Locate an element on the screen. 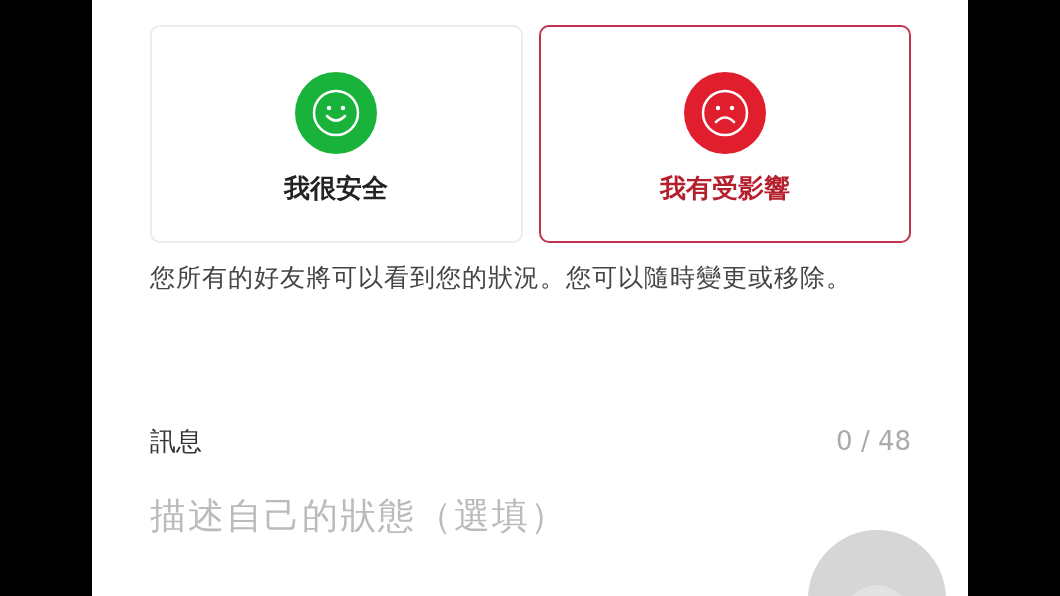 The width and height of the screenshot is (1060, 596). message-label: 訊息 is located at coordinates (176, 441).